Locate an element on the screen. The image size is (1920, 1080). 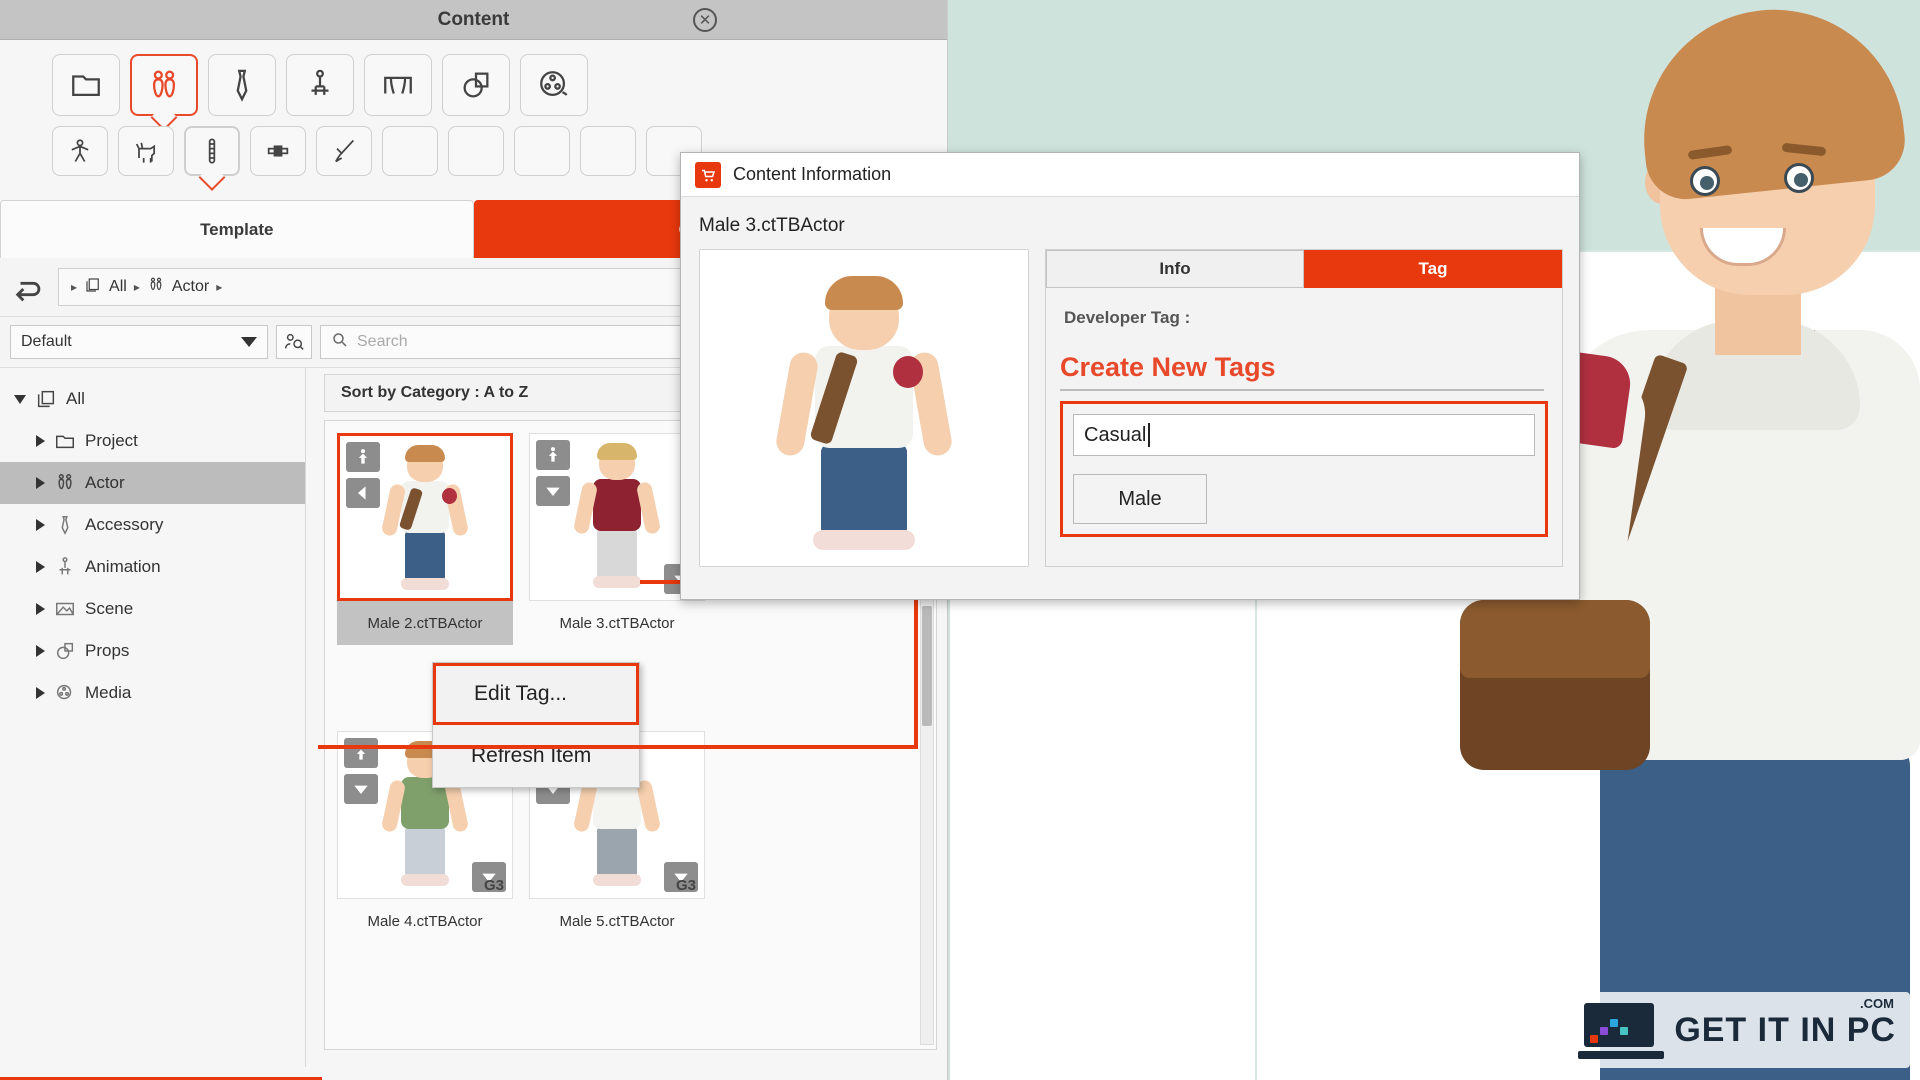
divider is located at coordinates (1302, 390).